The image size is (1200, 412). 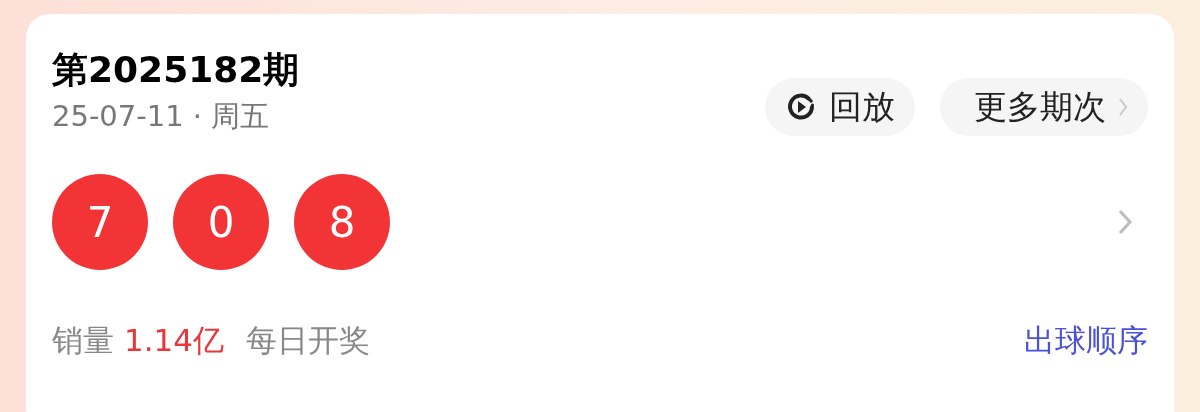 I want to click on draw-schedule: 每日开奖, so click(x=308, y=340).